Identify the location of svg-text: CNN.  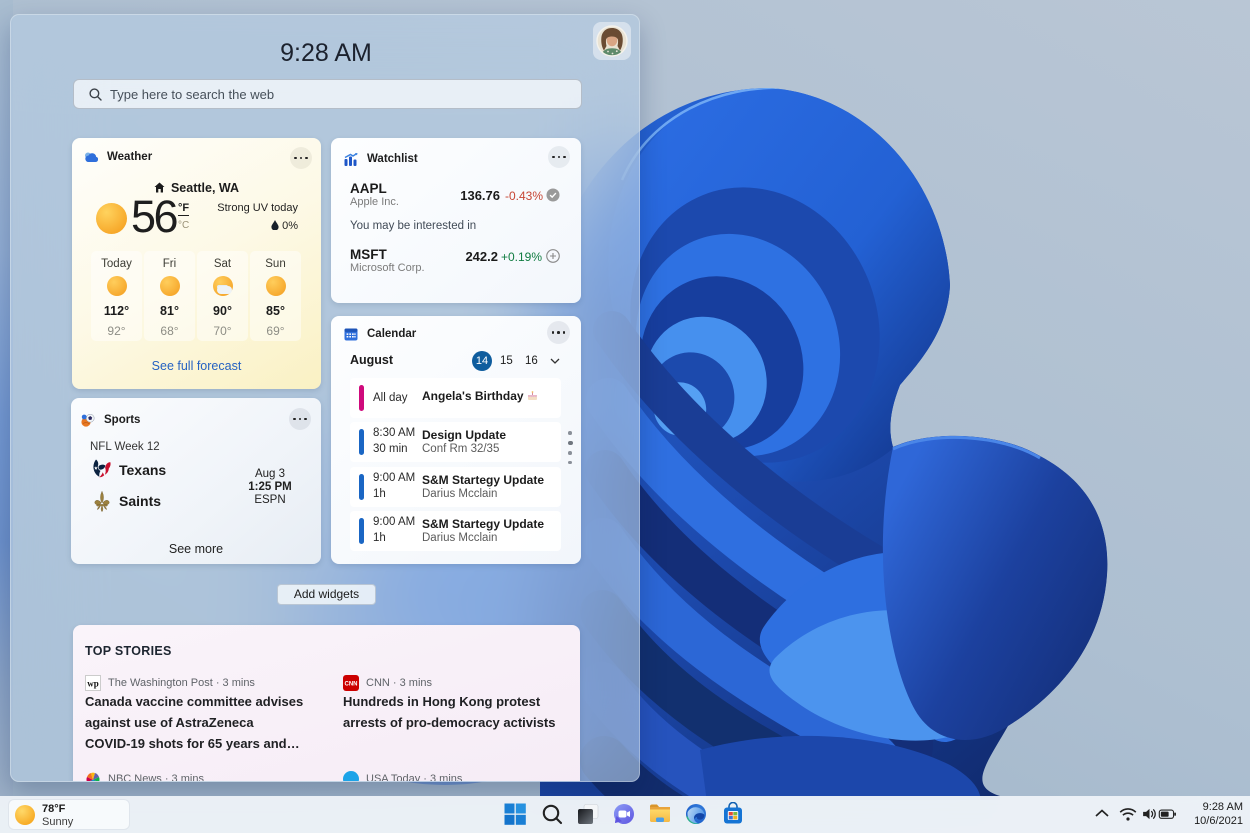
(351, 685).